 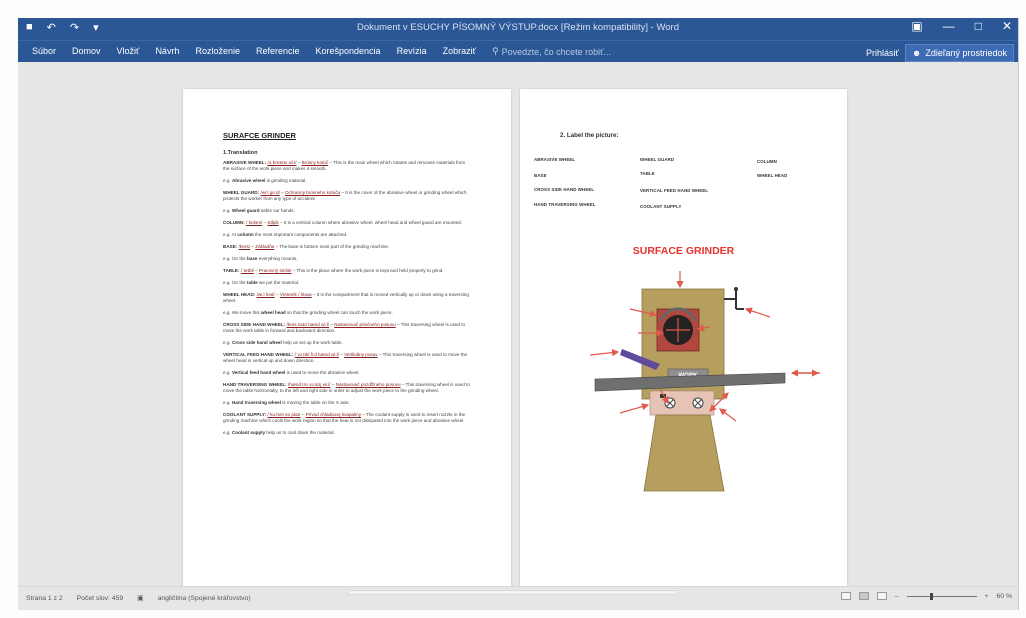 What do you see at coordinates (348, 51) in the screenshot?
I see `tab-korespondencia: Korešpondencia` at bounding box center [348, 51].